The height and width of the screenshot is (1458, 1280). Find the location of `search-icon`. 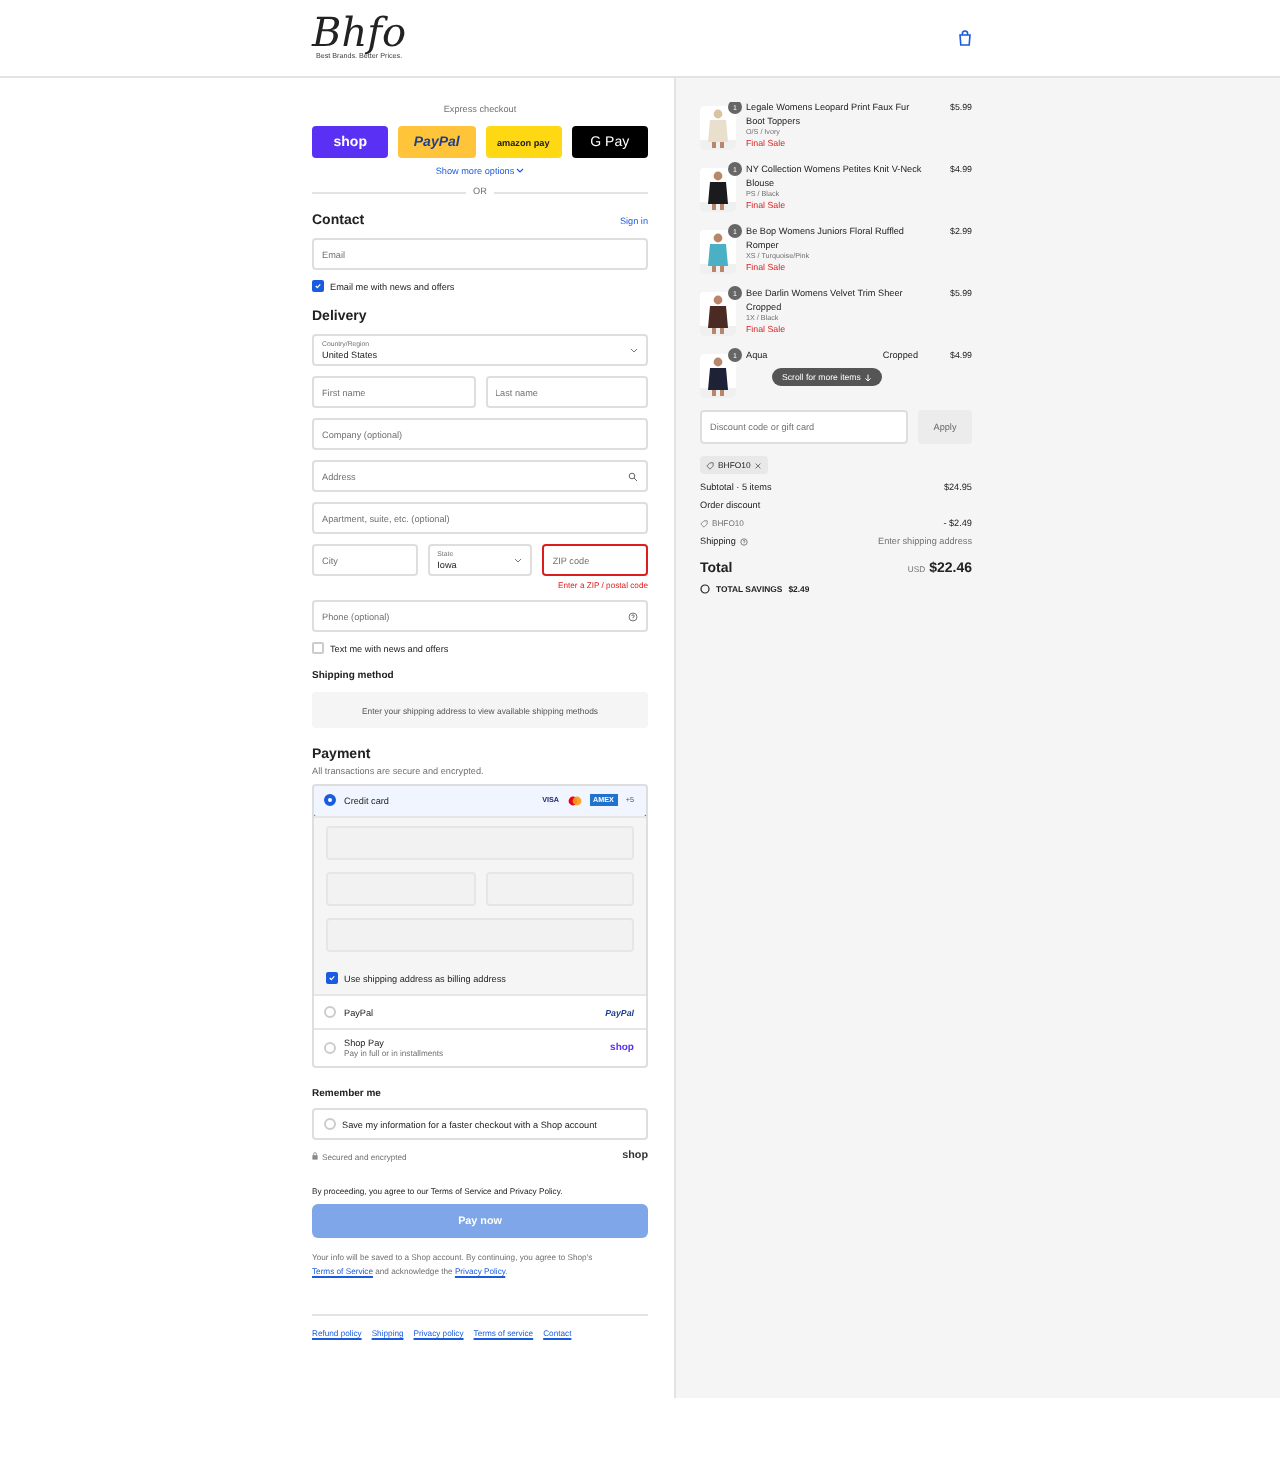

search-icon is located at coordinates (633, 476).